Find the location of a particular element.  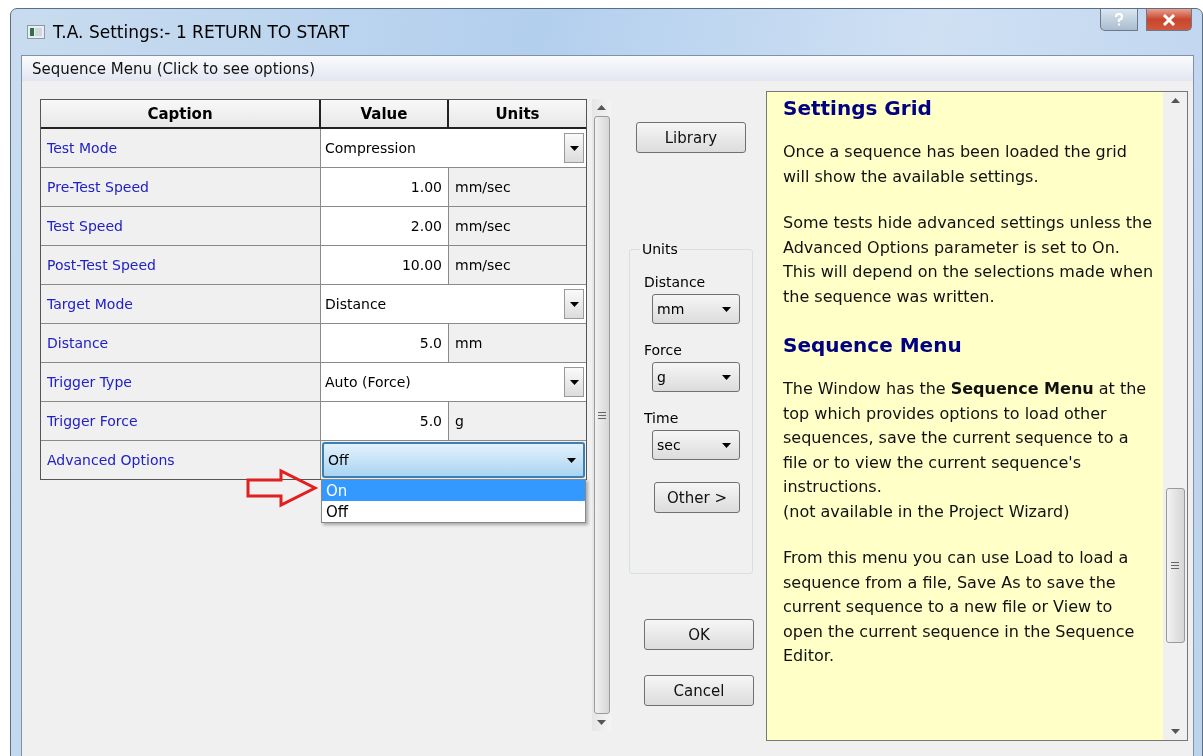

help-note: (not available in the Project Wizard) is located at coordinates (927, 511).